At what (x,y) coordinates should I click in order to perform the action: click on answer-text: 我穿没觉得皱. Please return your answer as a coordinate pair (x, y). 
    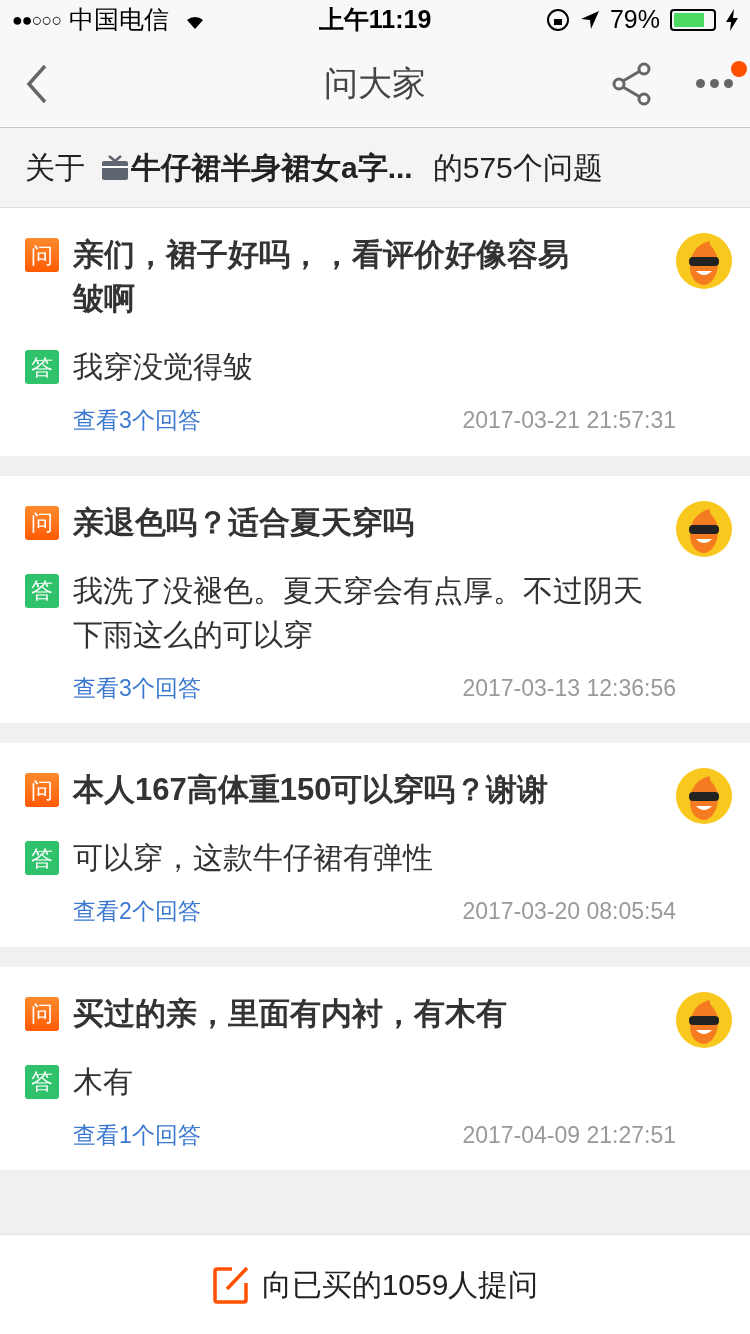
    Looking at the image, I should click on (163, 367).